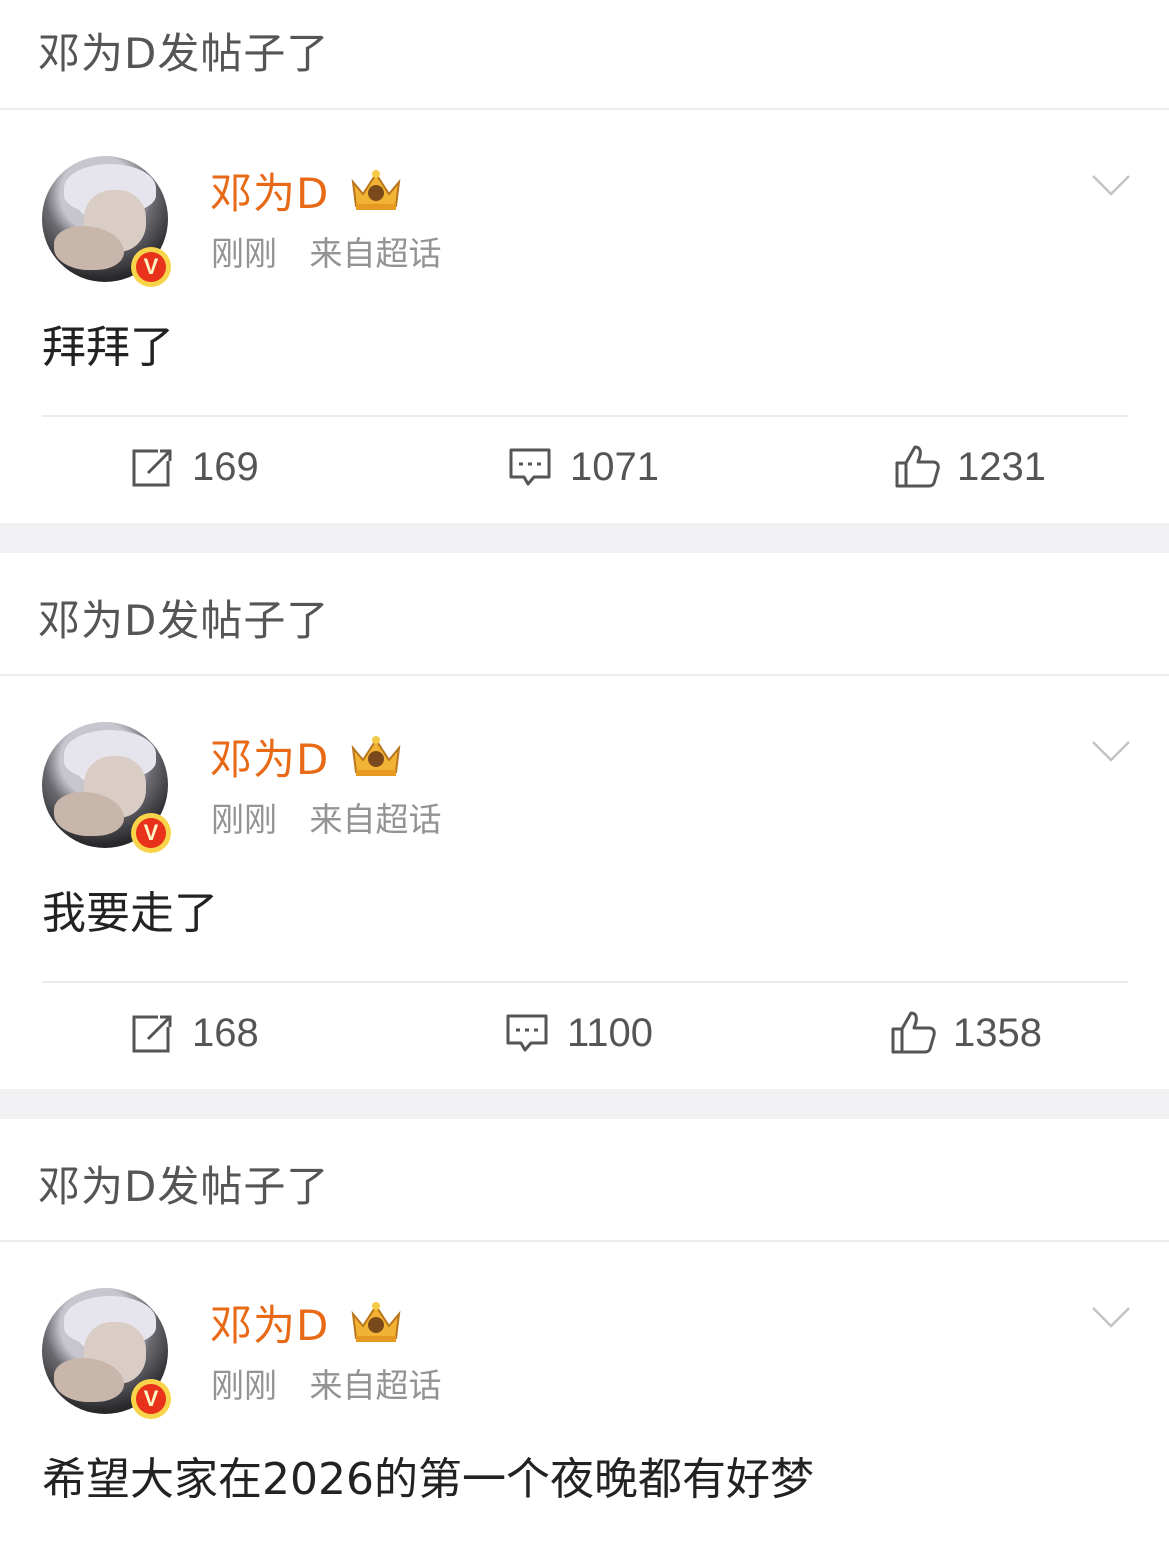  I want to click on repost-count: 169, so click(225, 467).